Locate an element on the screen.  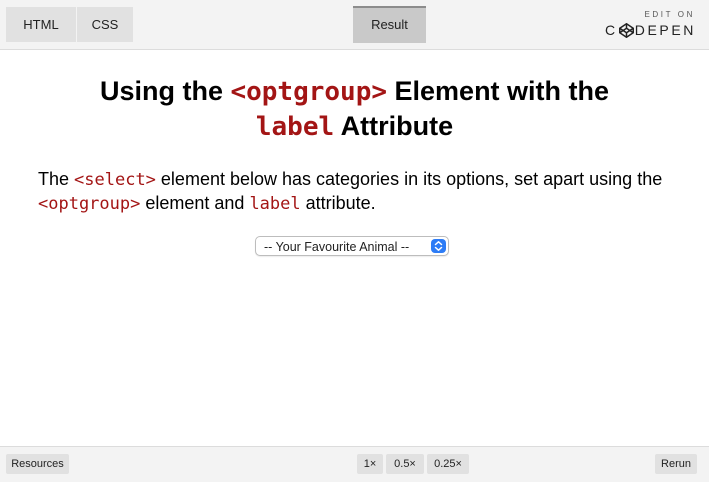
favourite-animal-select: -- Your Favourite Animal -- is located at coordinates (352, 246).